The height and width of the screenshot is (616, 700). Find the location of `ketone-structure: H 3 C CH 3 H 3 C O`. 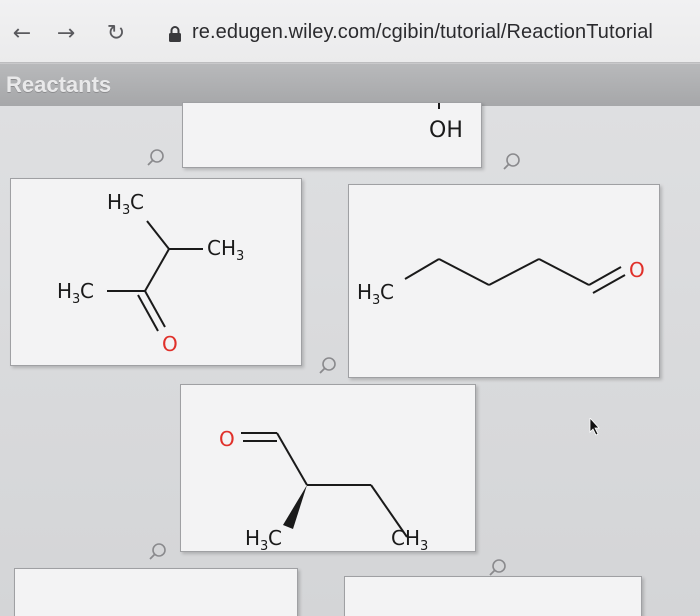

ketone-structure: H 3 C CH 3 H 3 C O is located at coordinates (150, 273).